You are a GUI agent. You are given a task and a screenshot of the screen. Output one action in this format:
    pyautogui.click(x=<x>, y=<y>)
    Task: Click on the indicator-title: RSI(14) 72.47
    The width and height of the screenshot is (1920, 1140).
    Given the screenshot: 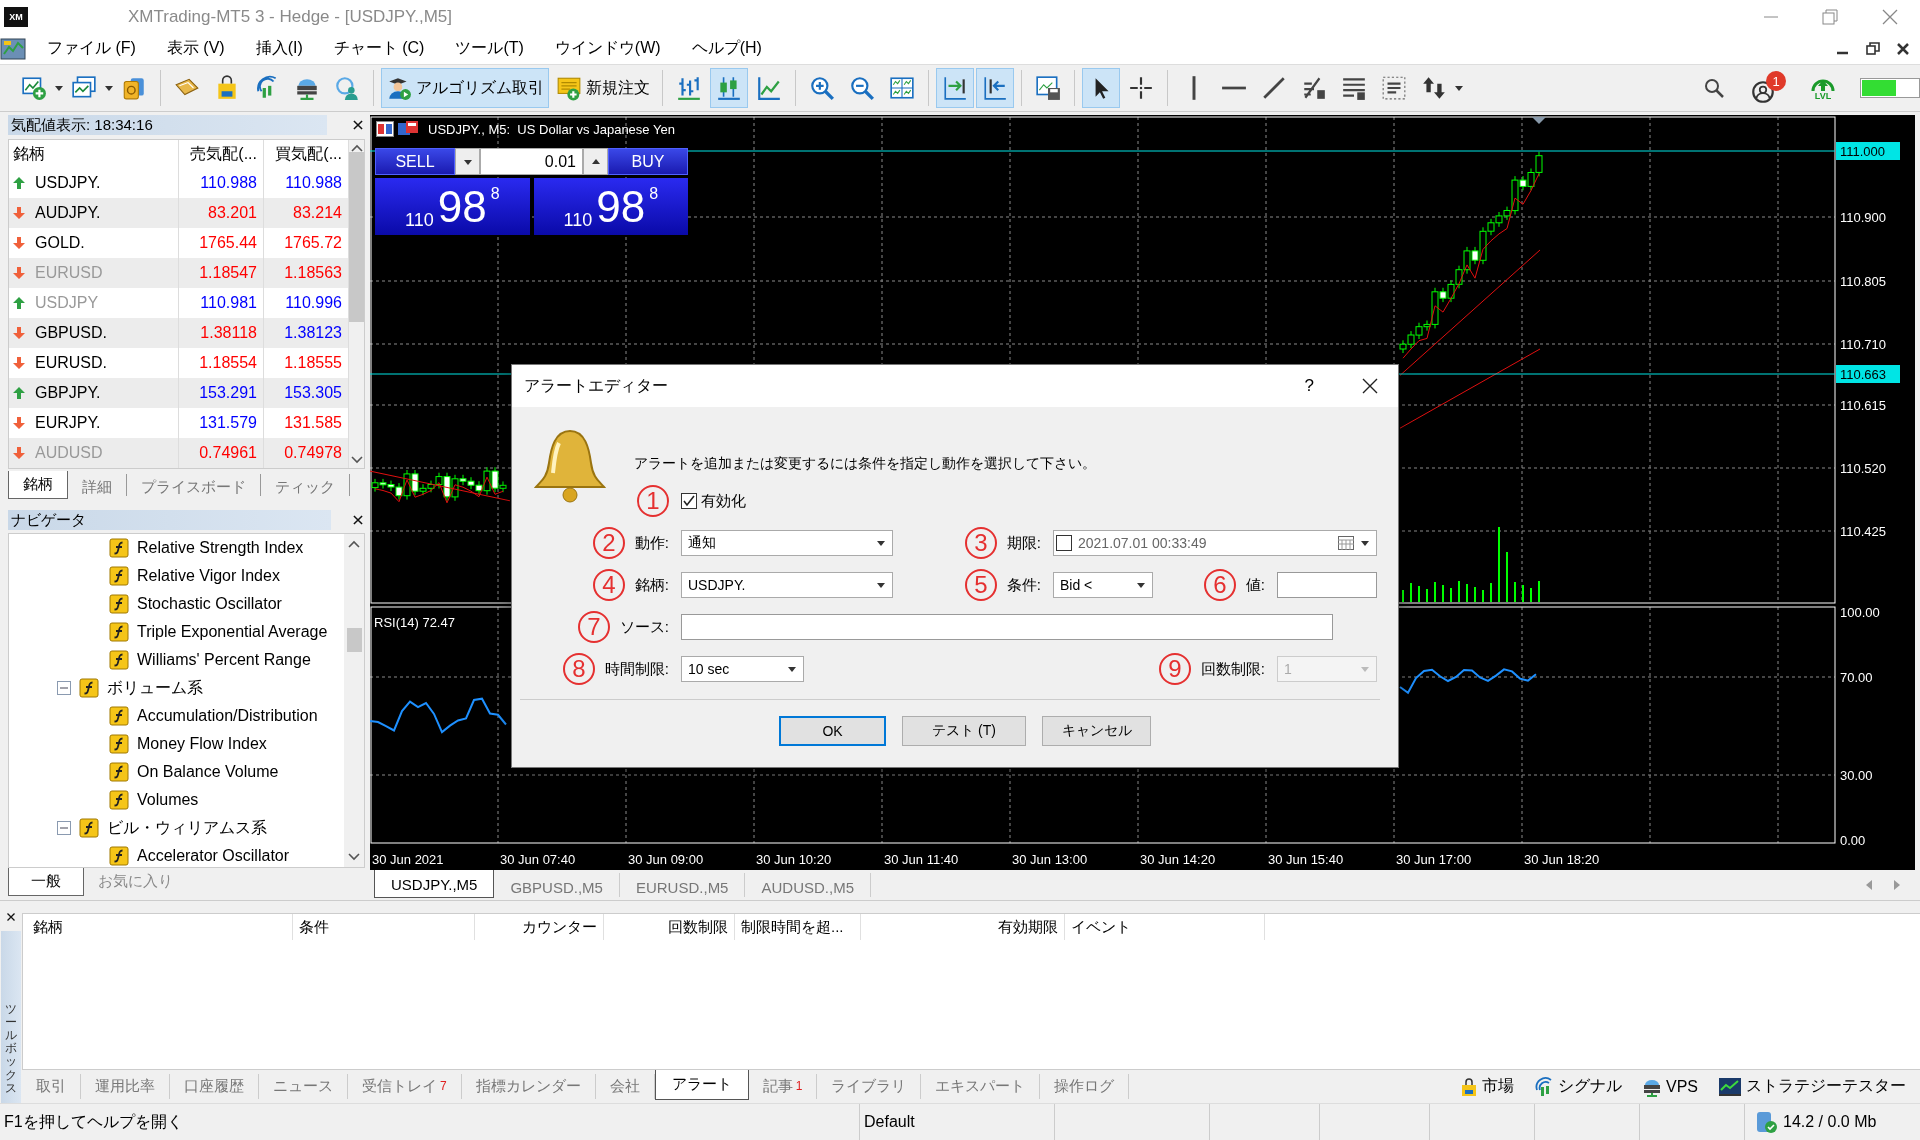 What is the action you would take?
    pyautogui.click(x=414, y=622)
    